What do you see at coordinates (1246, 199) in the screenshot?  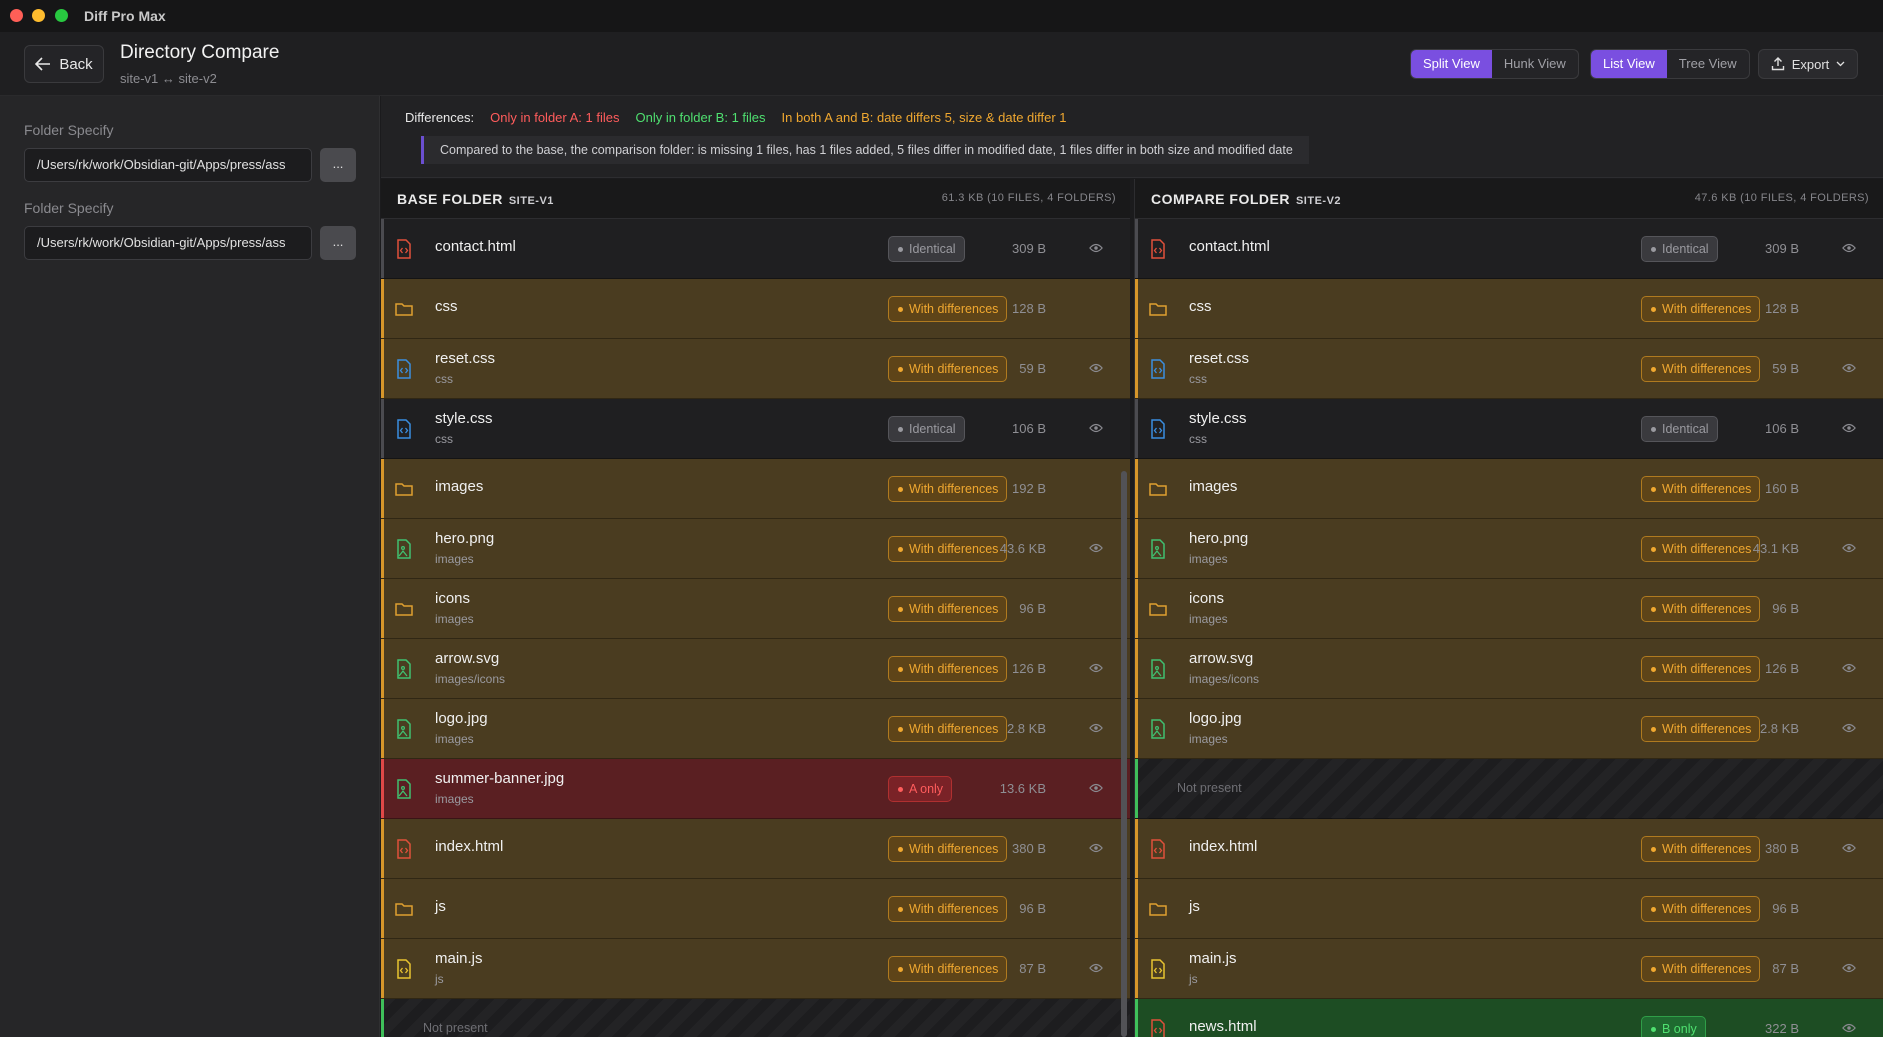 I see `compare-pane-title: COMPARE FOLDER SITE-V2` at bounding box center [1246, 199].